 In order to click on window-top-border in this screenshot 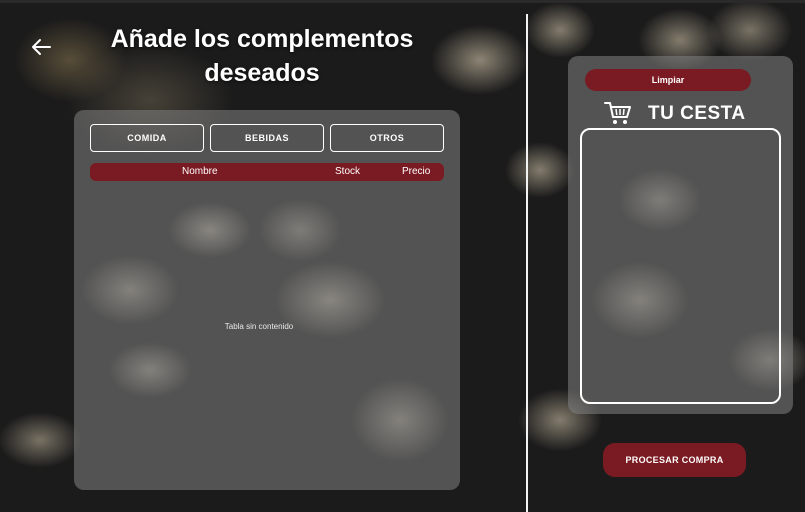, I will do `click(402, 1)`.